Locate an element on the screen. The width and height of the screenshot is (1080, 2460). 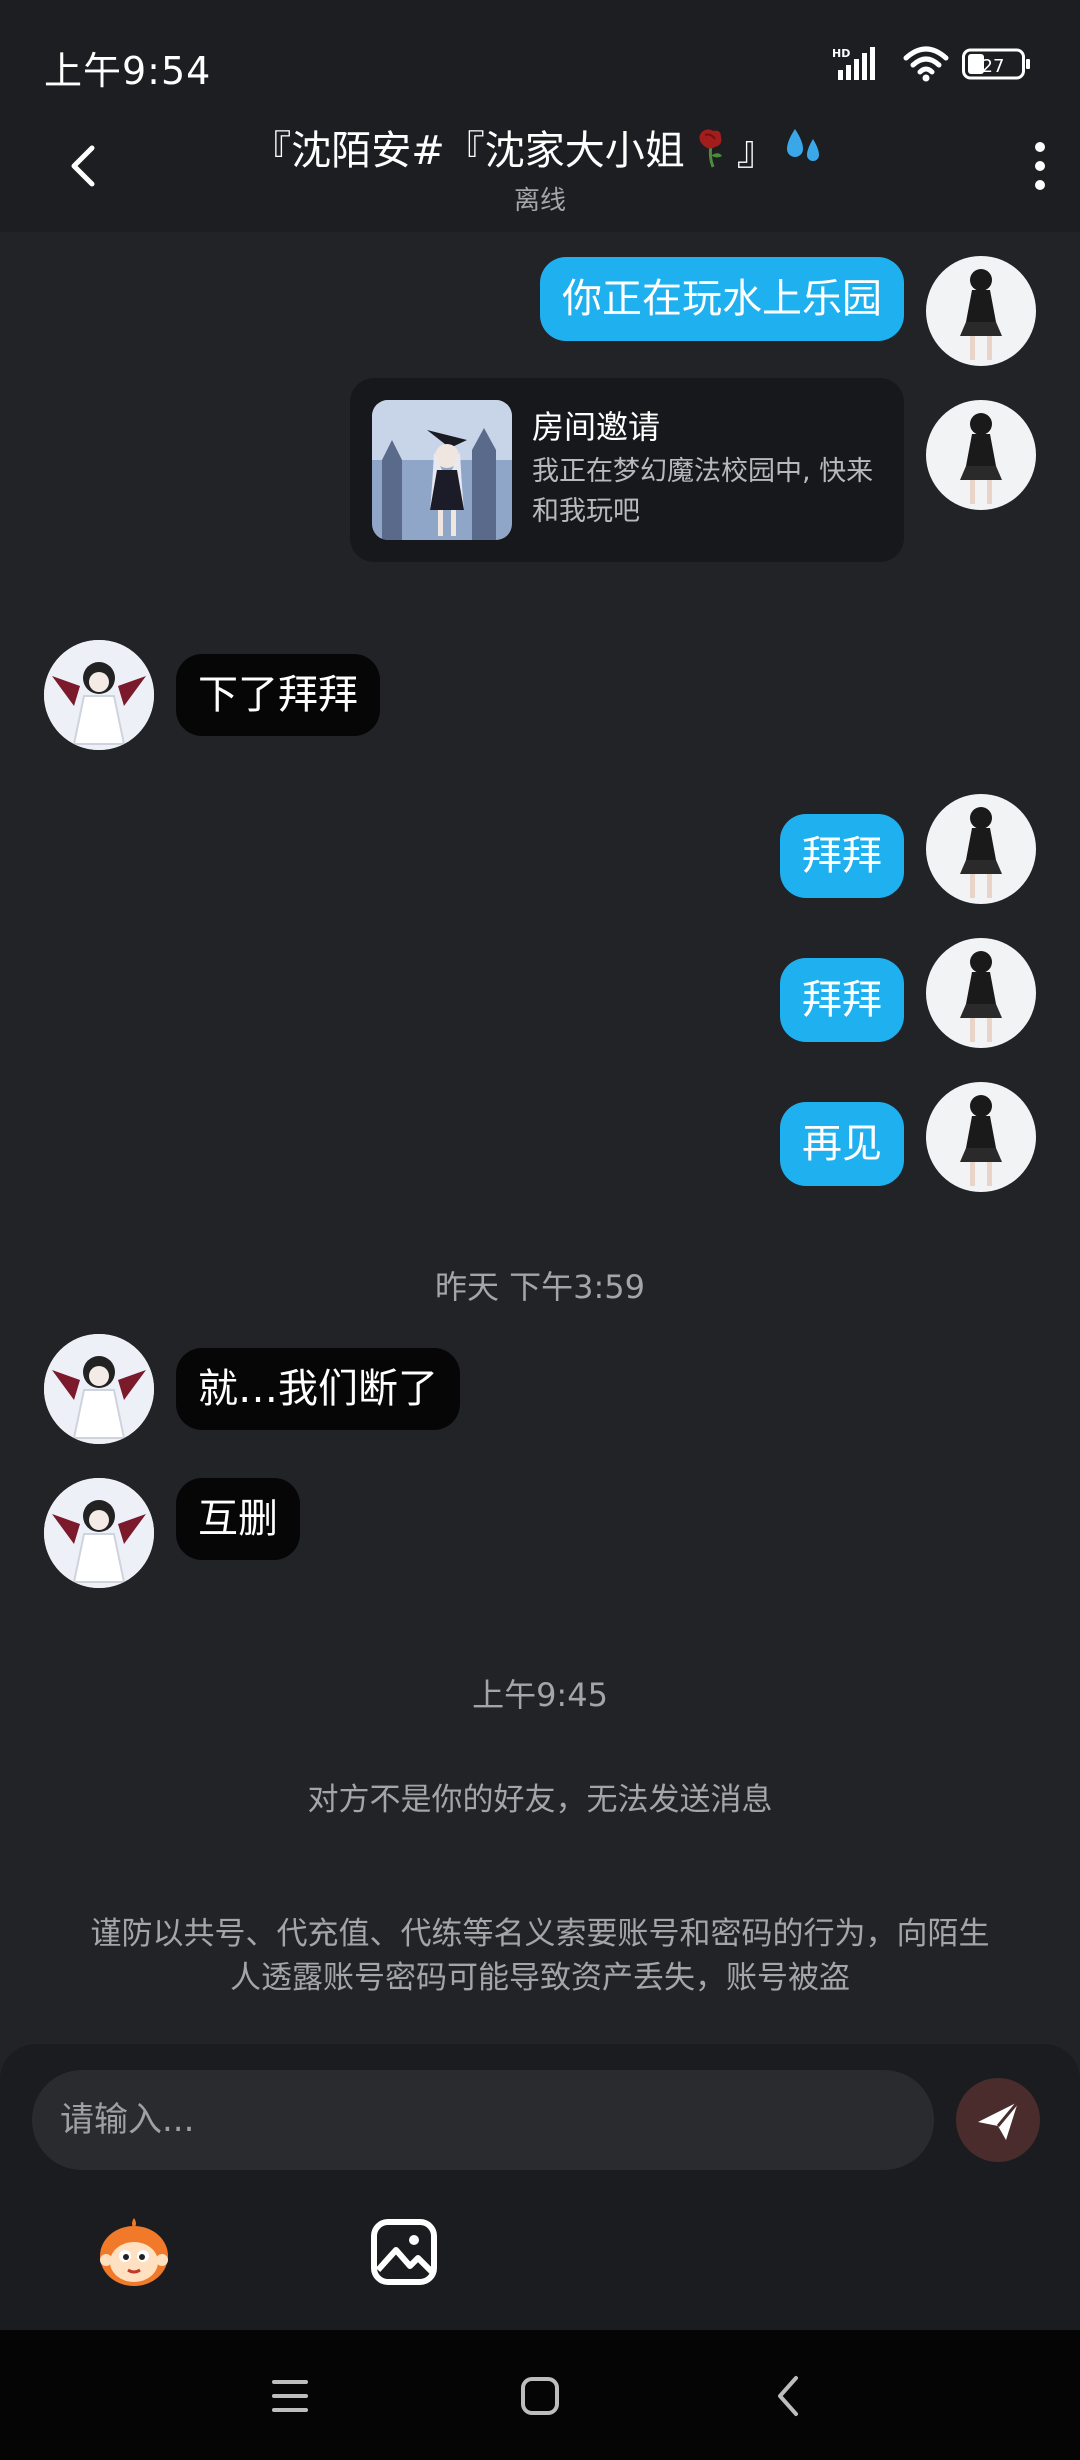
contact-name-end: 』 is located at coordinates (756, 151).